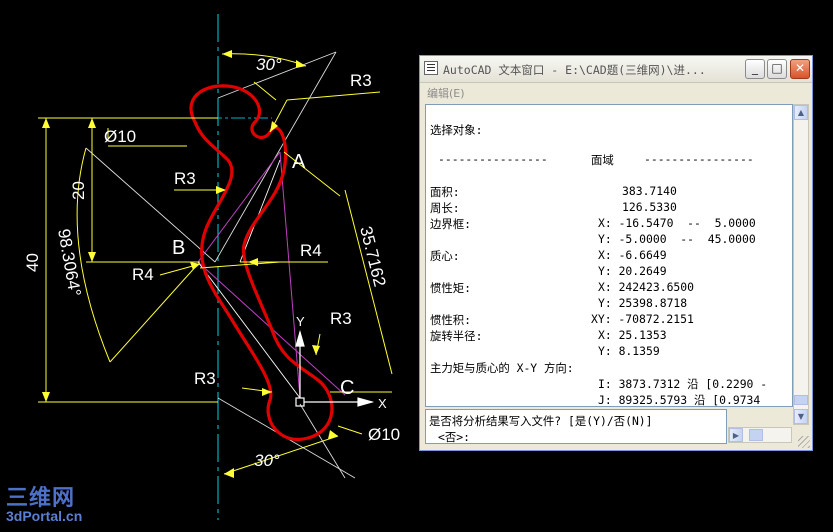  Describe the element at coordinates (451, 224) in the screenshot. I see `bbox-label: 边界框:` at that location.